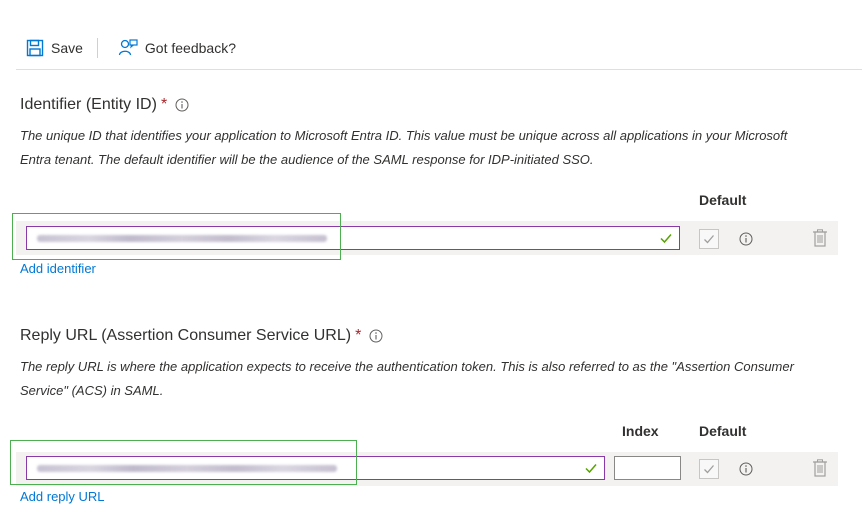 The height and width of the screenshot is (512, 866). I want to click on identifier-section-title: Identifier (Entity ID) *, so click(104, 105).